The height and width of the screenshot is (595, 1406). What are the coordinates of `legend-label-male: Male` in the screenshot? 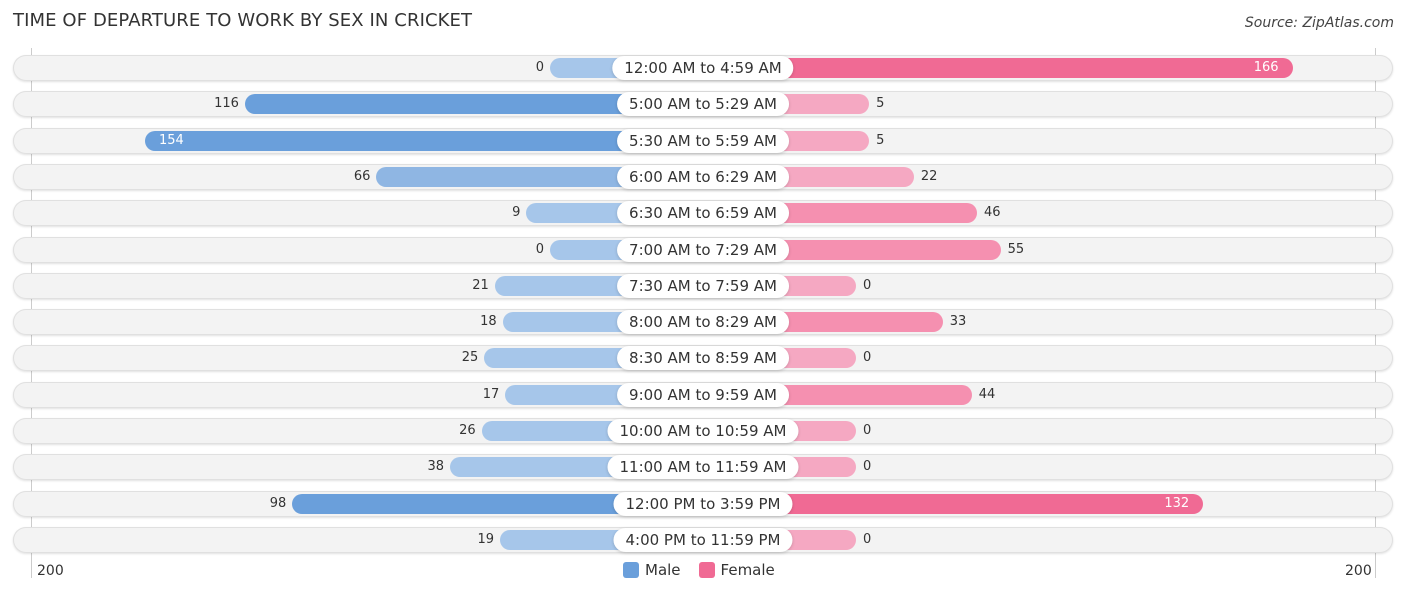 It's located at (663, 570).